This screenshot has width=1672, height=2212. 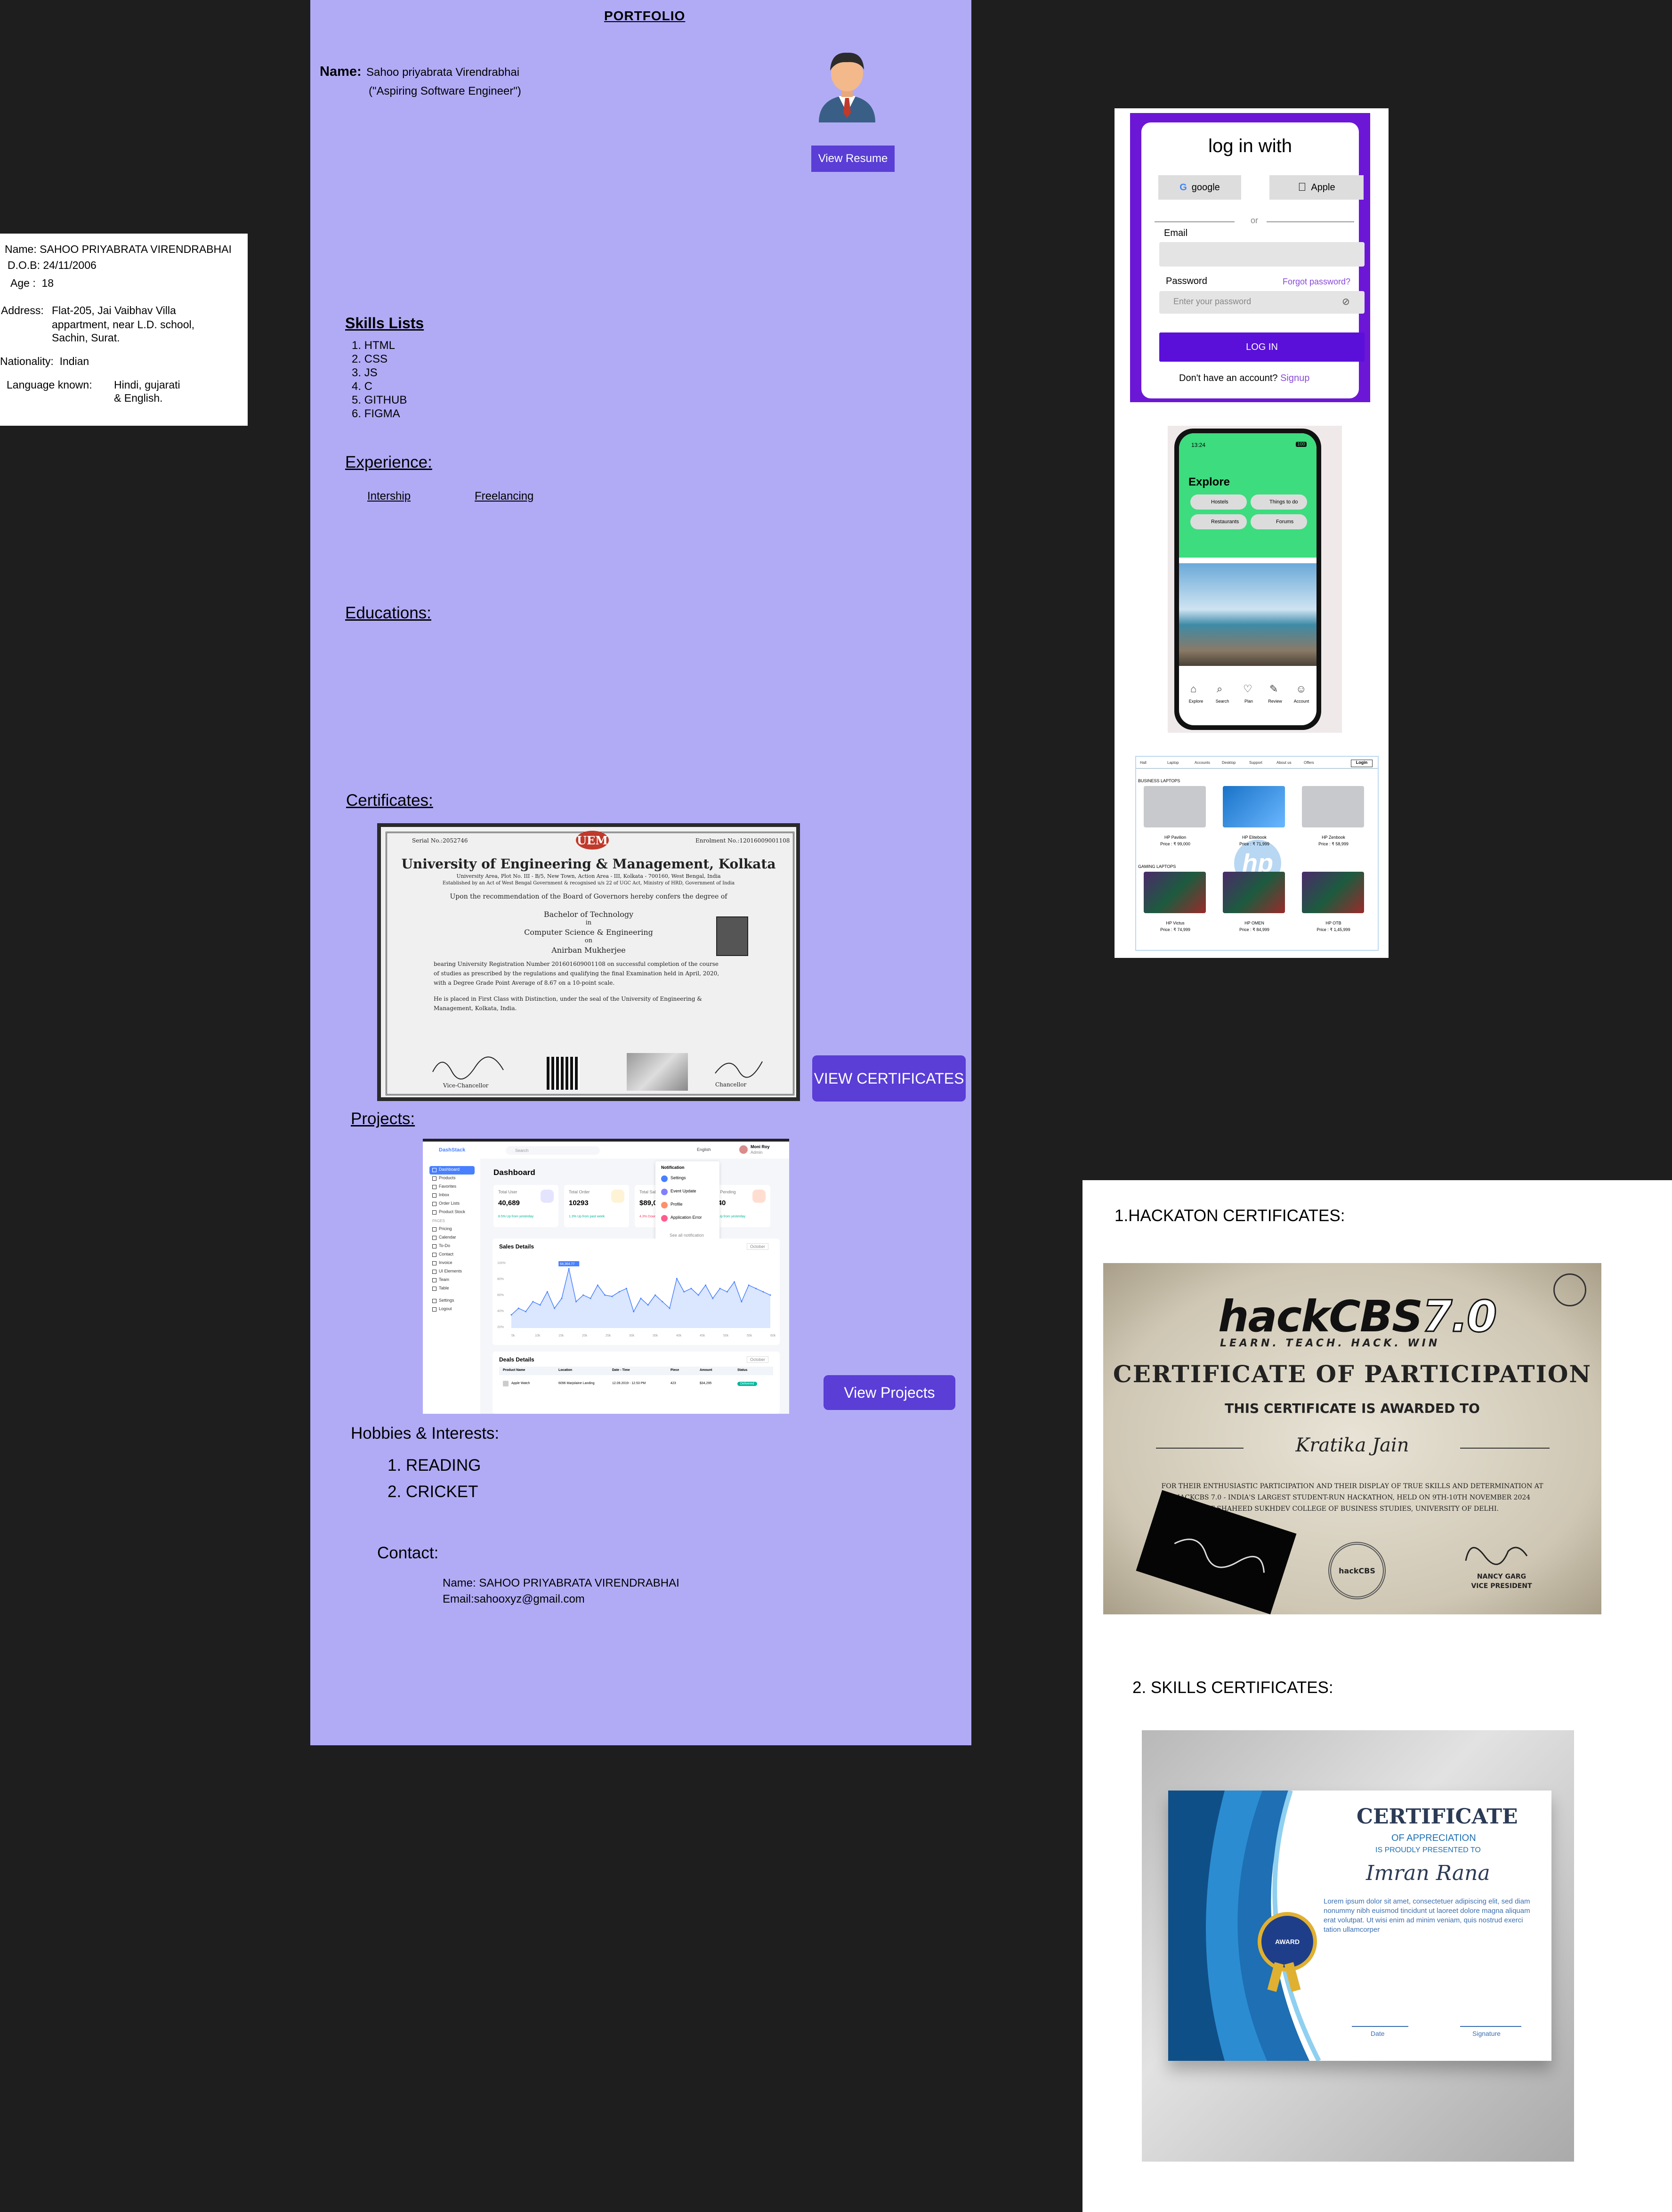 I want to click on laptop-nav-item: Hall, so click(x=1144, y=763).